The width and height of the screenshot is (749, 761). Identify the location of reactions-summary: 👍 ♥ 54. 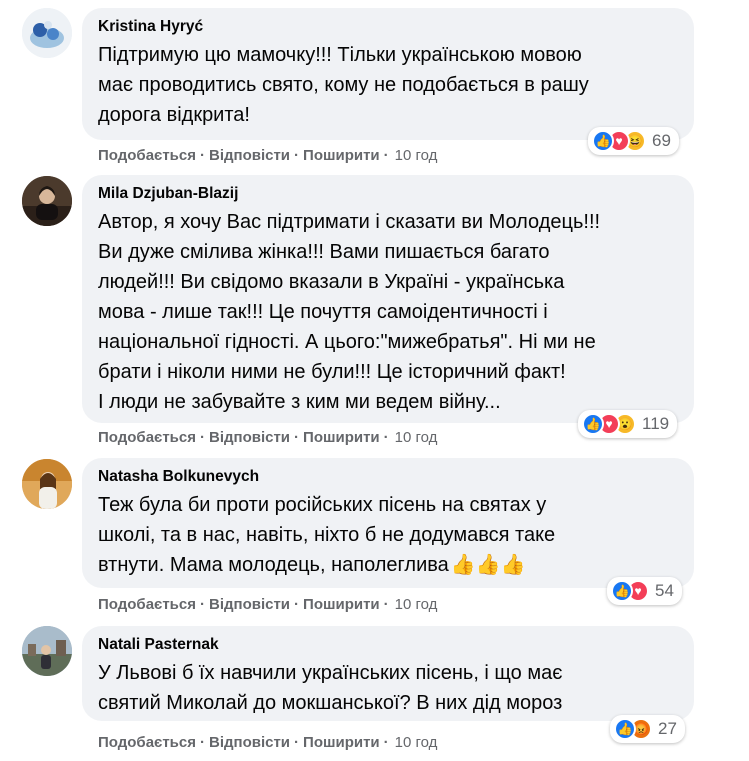
(644, 591).